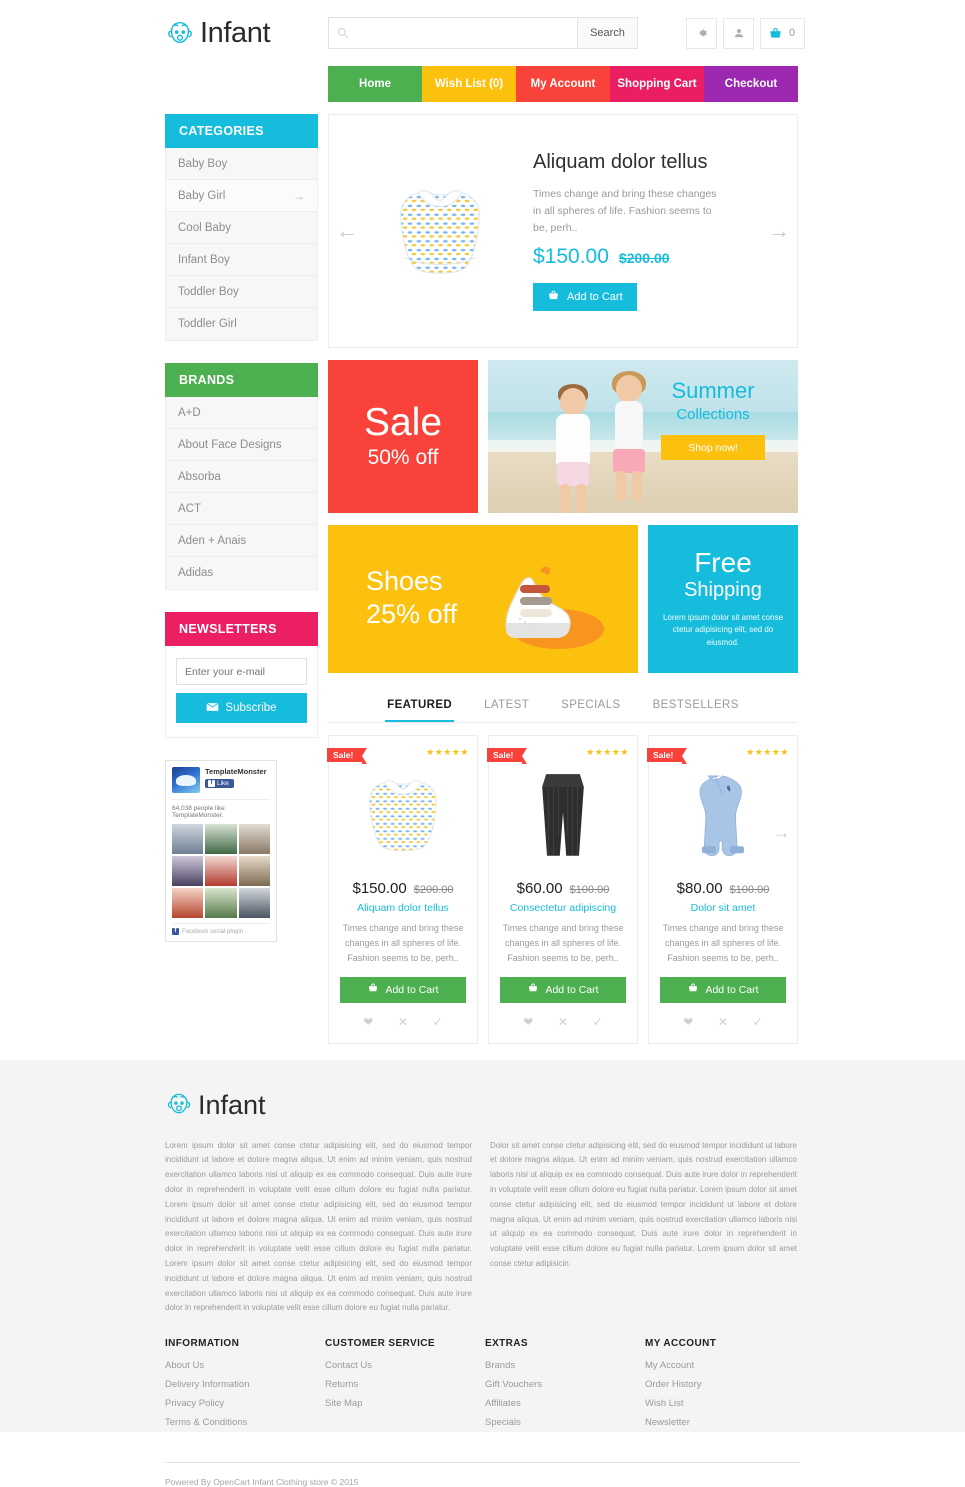 This screenshot has width=965, height=1487. I want to click on sidebar-item-toddler-boy: Toddler Boy, so click(241, 292).